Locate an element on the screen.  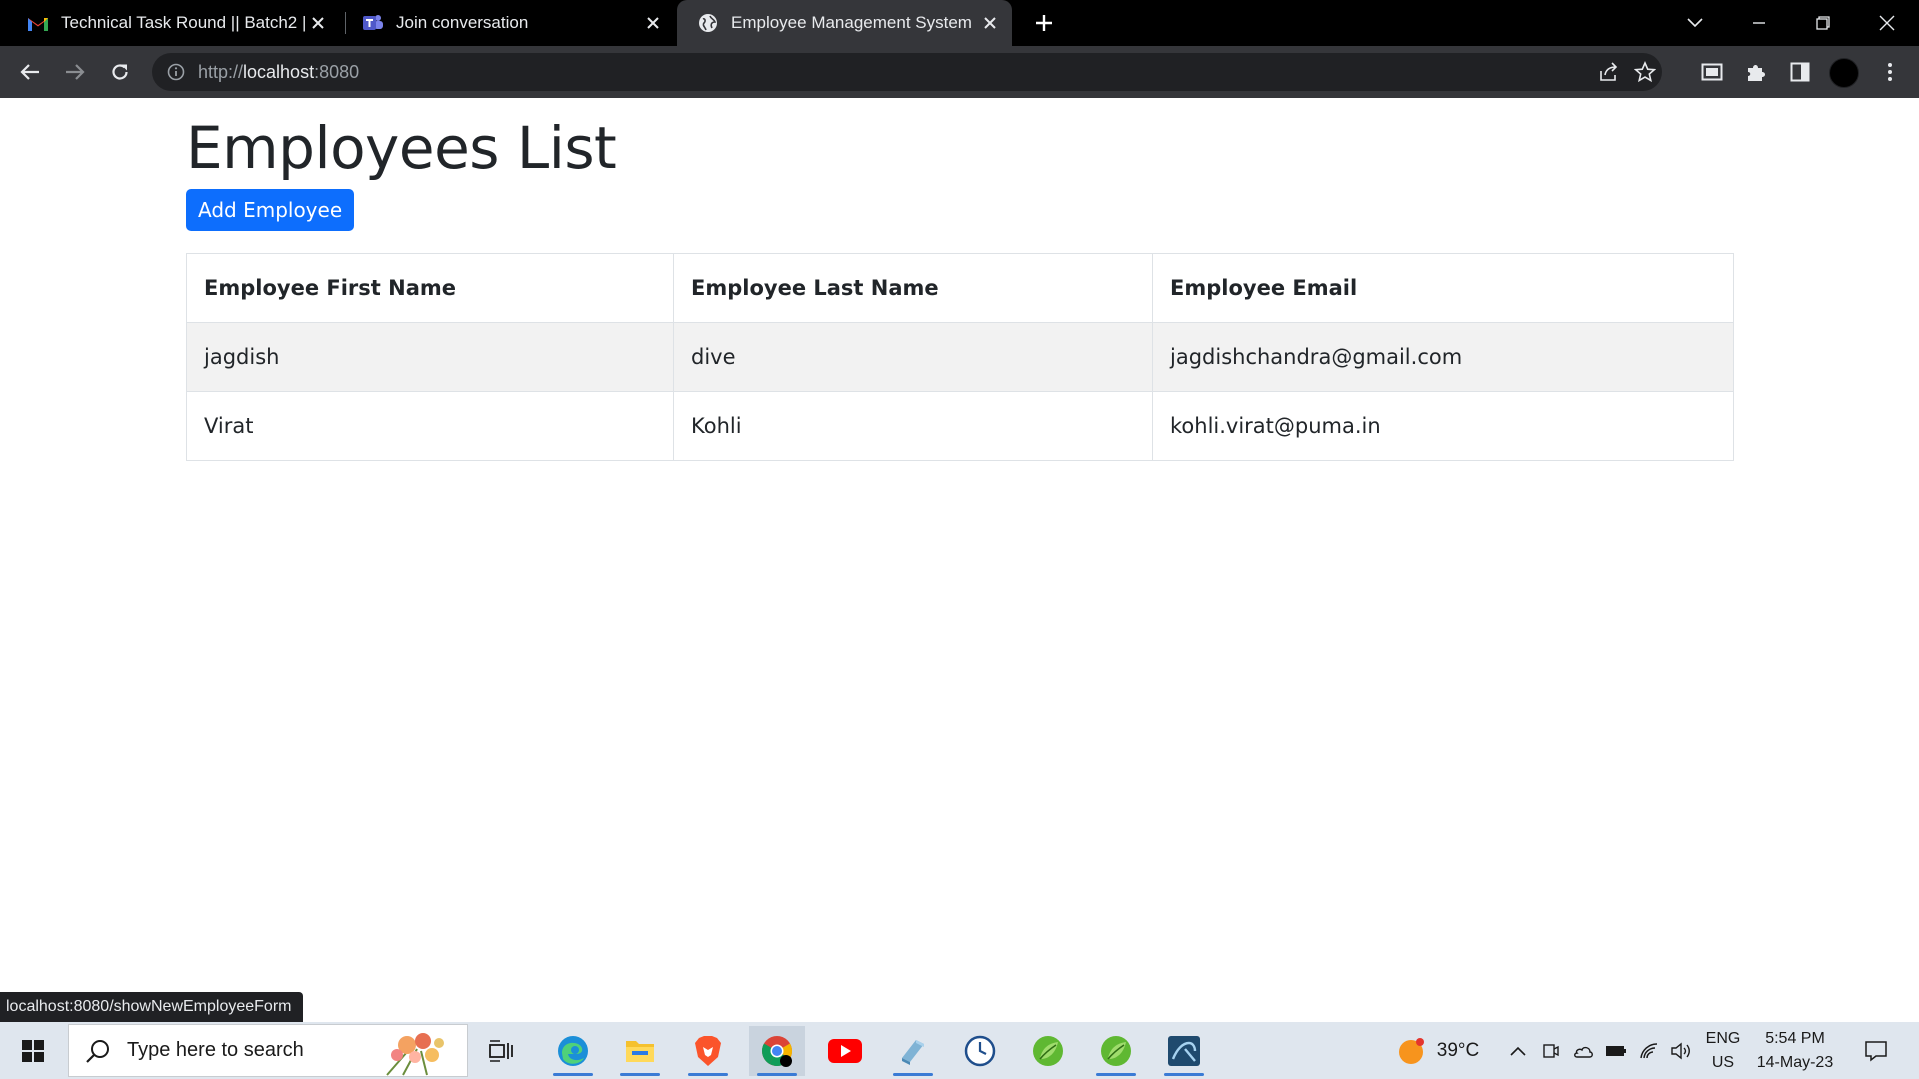
battery-icon is located at coordinates (1616, 1050).